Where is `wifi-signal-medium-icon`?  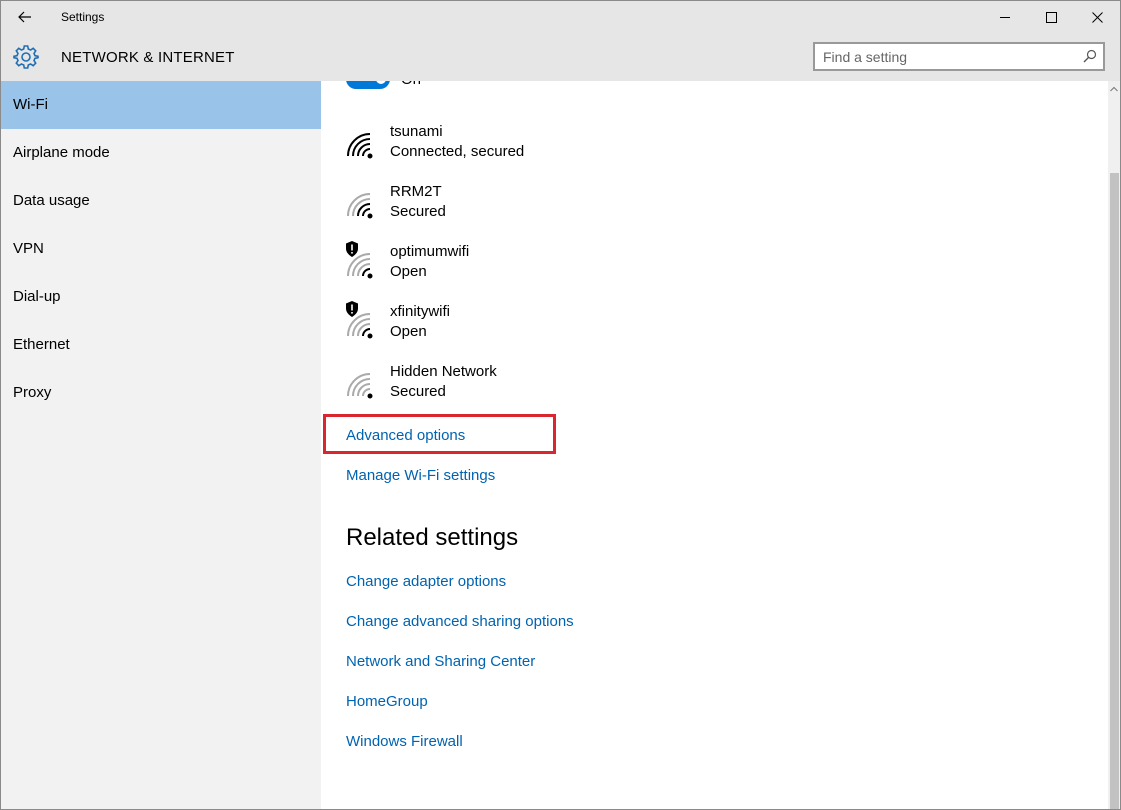 wifi-signal-medium-icon is located at coordinates (360, 206).